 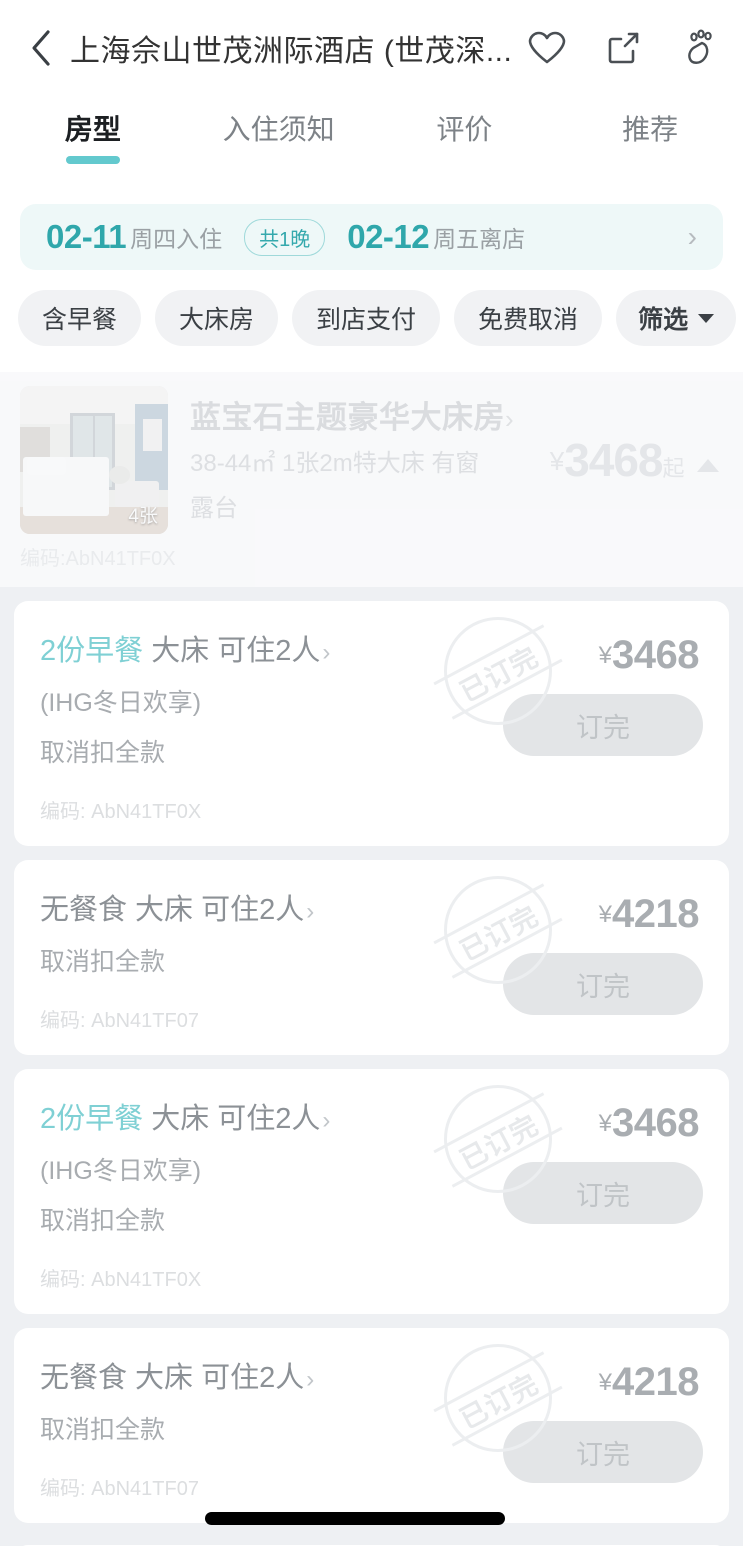 What do you see at coordinates (94, 460) in the screenshot?
I see `room-thumbnail: 4张` at bounding box center [94, 460].